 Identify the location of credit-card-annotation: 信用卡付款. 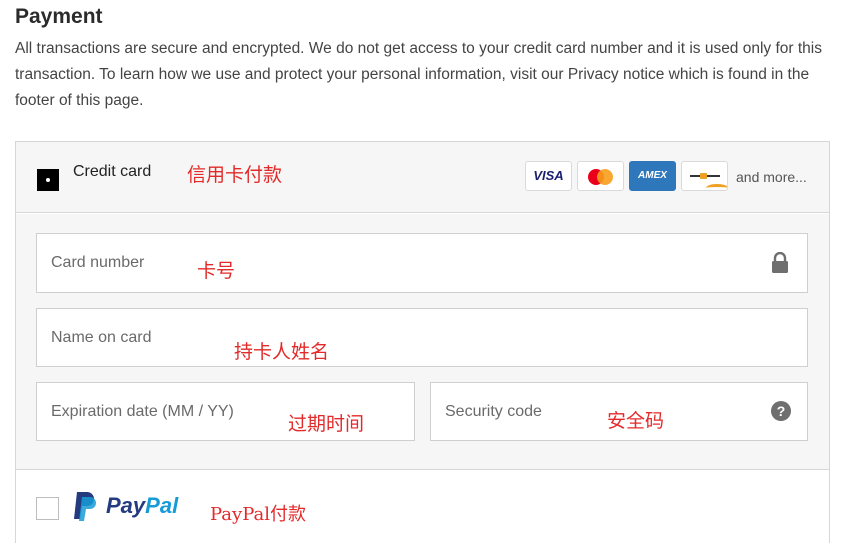
(235, 175).